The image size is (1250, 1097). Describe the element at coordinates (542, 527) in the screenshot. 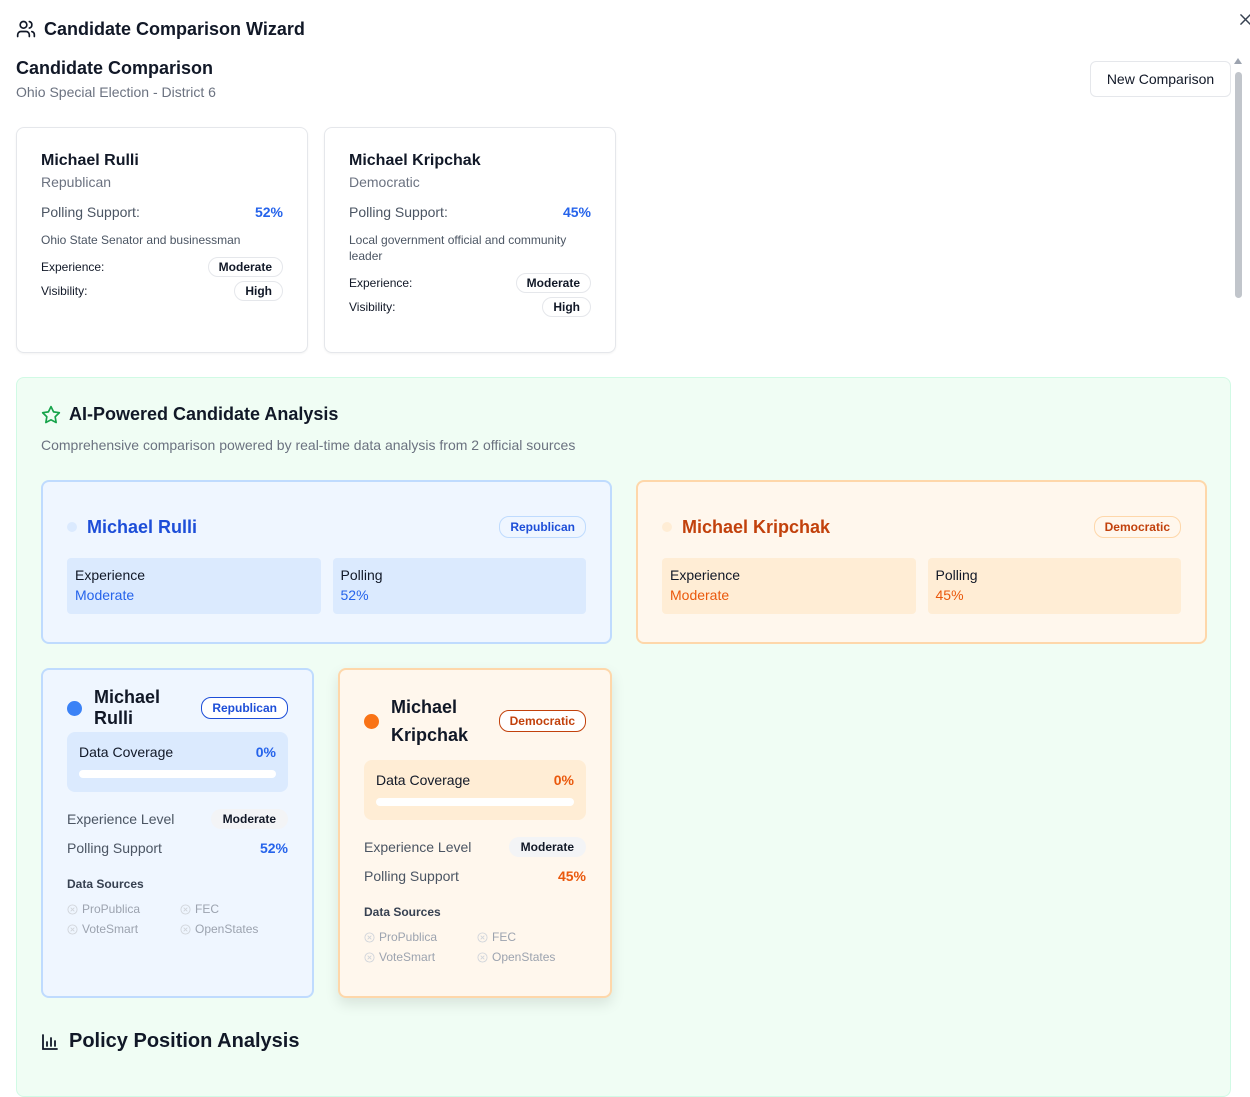

I see `party-badge: Republican` at that location.